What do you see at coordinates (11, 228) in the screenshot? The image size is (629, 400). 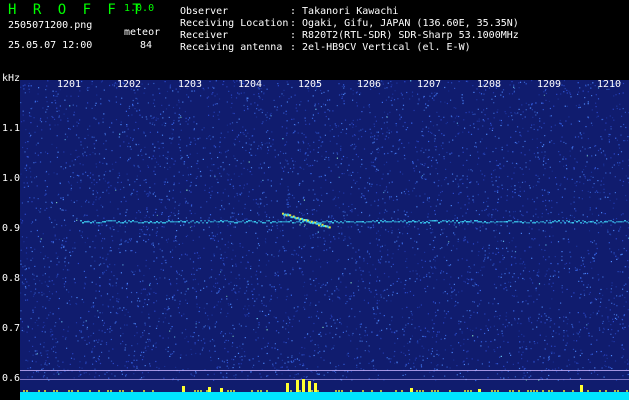 I see `y-tick-label: 0.9` at bounding box center [11, 228].